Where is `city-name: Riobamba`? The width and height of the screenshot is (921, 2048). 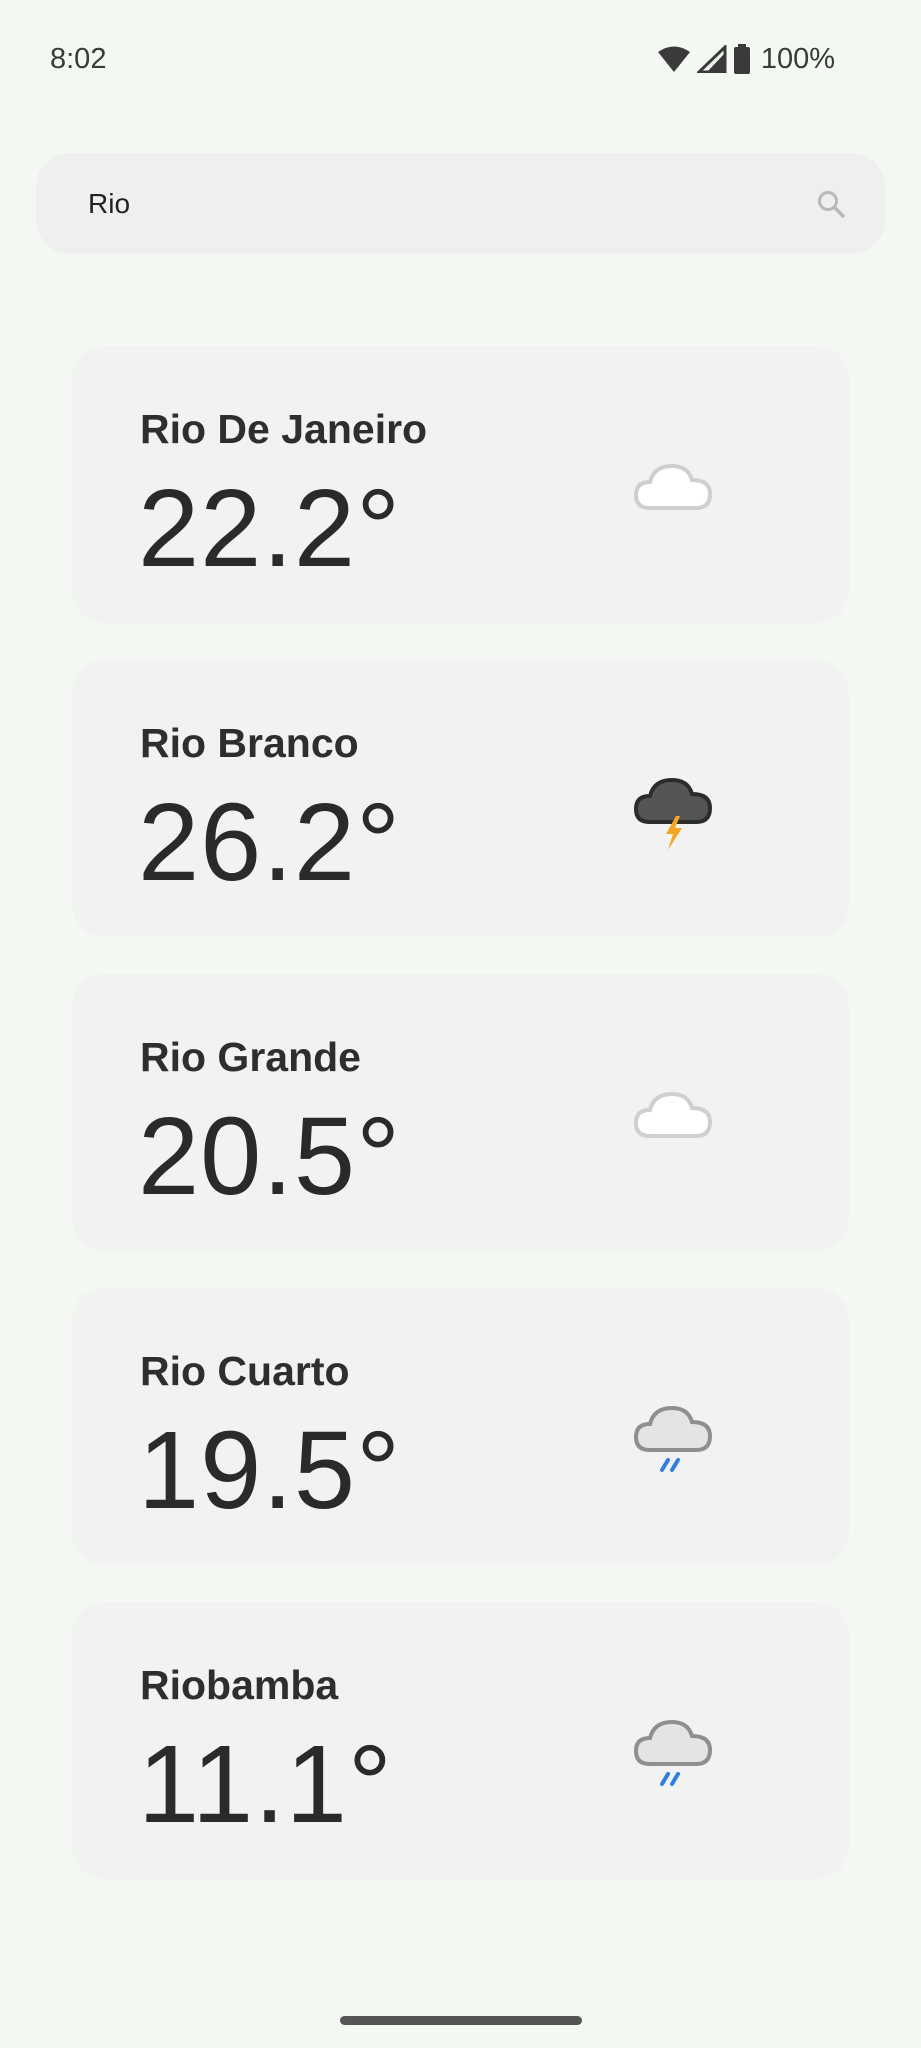
city-name: Riobamba is located at coordinates (239, 1685).